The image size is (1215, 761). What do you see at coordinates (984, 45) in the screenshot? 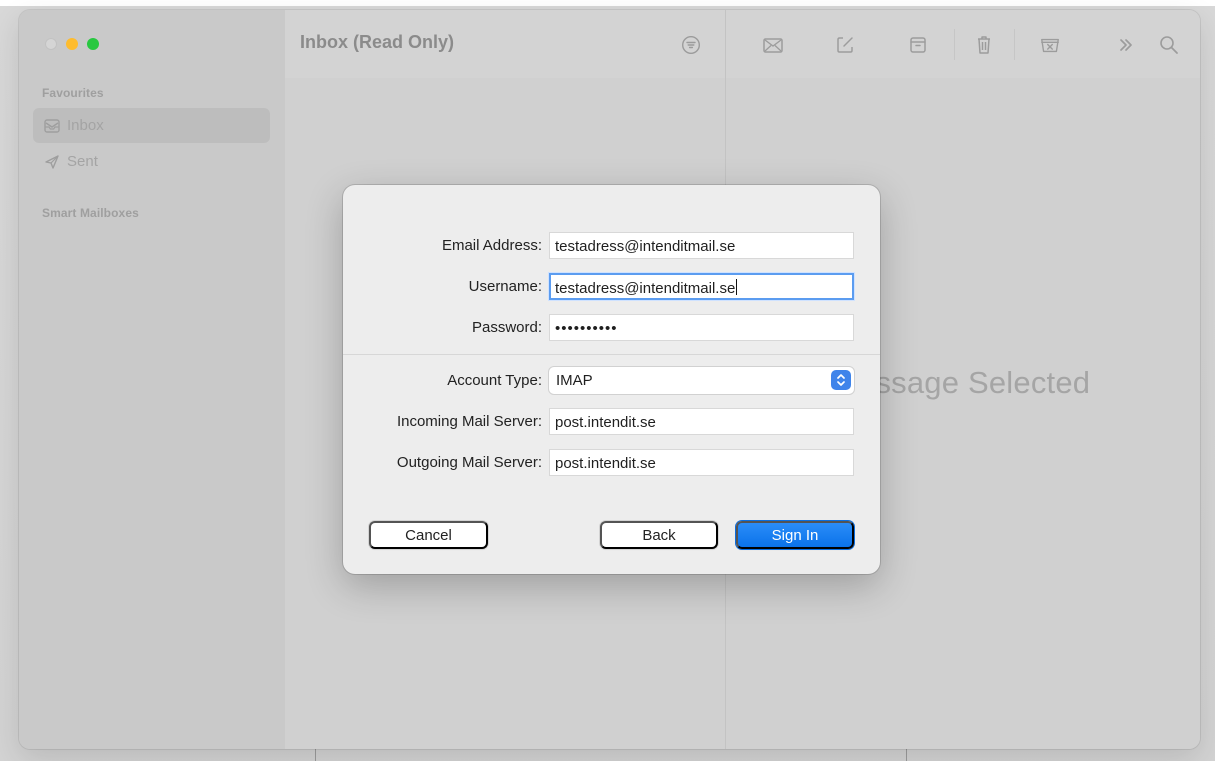
I see `trash-icon` at bounding box center [984, 45].